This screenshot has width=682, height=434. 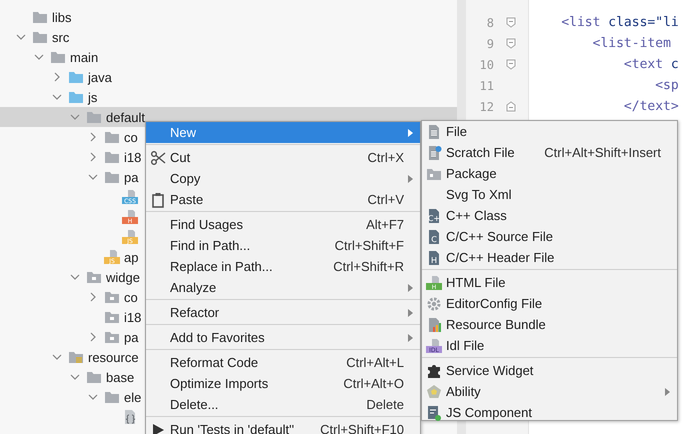 I want to click on menu-item: Scratch File Ctrl+Alt+Shift+Insert, so click(x=549, y=152).